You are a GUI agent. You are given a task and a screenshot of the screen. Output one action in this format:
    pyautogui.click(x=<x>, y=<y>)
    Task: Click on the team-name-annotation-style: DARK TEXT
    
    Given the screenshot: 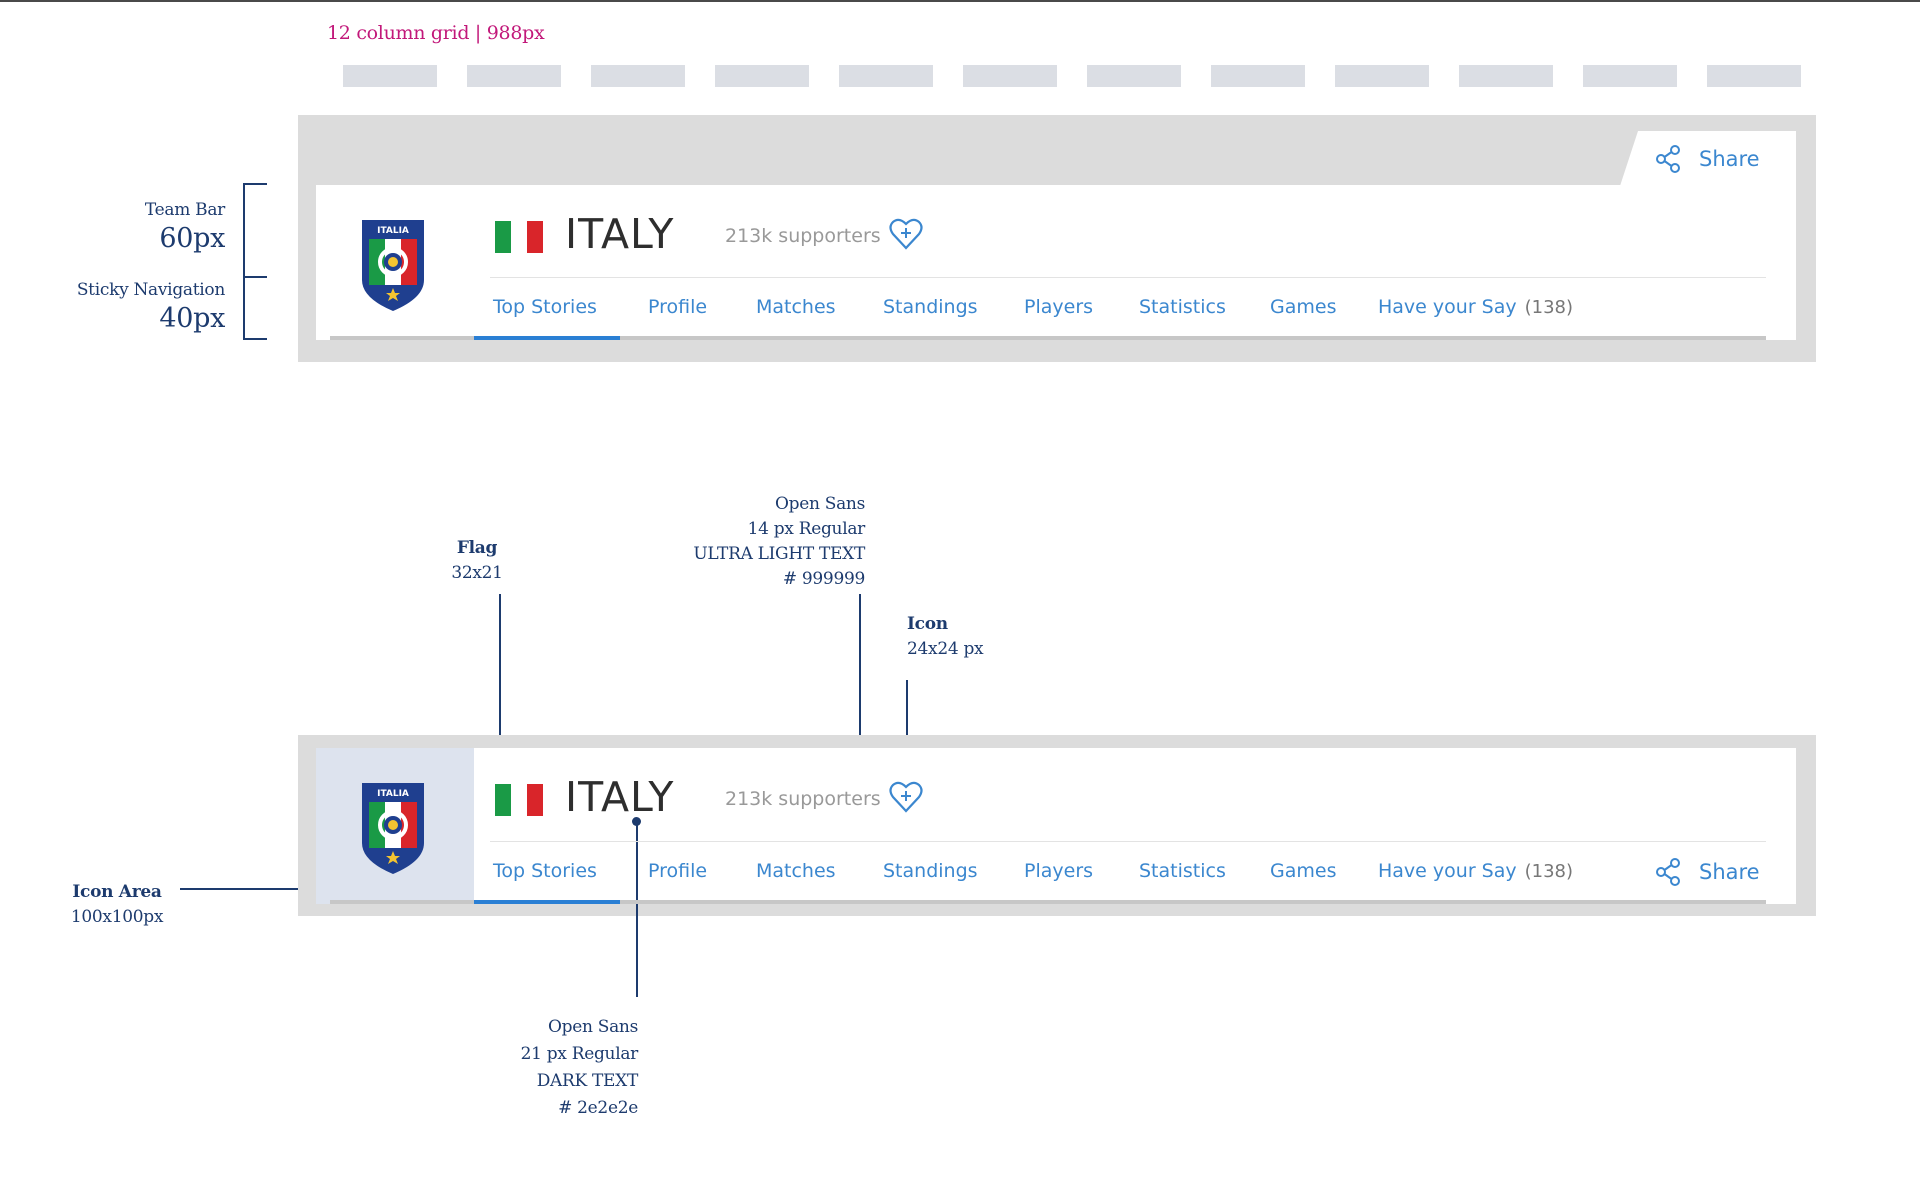 What is the action you would take?
    pyautogui.click(x=587, y=1081)
    